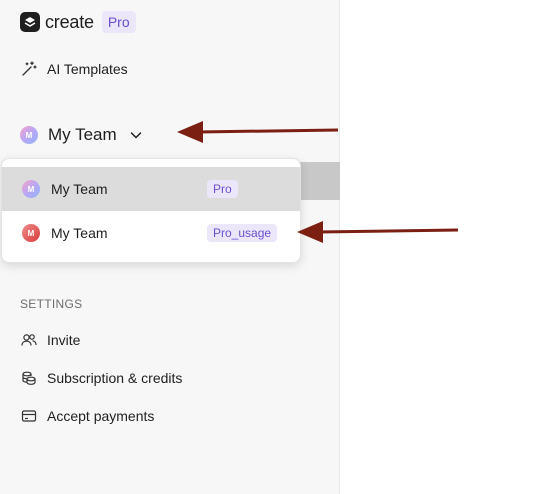 Image resolution: width=536 pixels, height=494 pixels. What do you see at coordinates (378, 232) in the screenshot?
I see `annotation-arrow-pro-usage` at bounding box center [378, 232].